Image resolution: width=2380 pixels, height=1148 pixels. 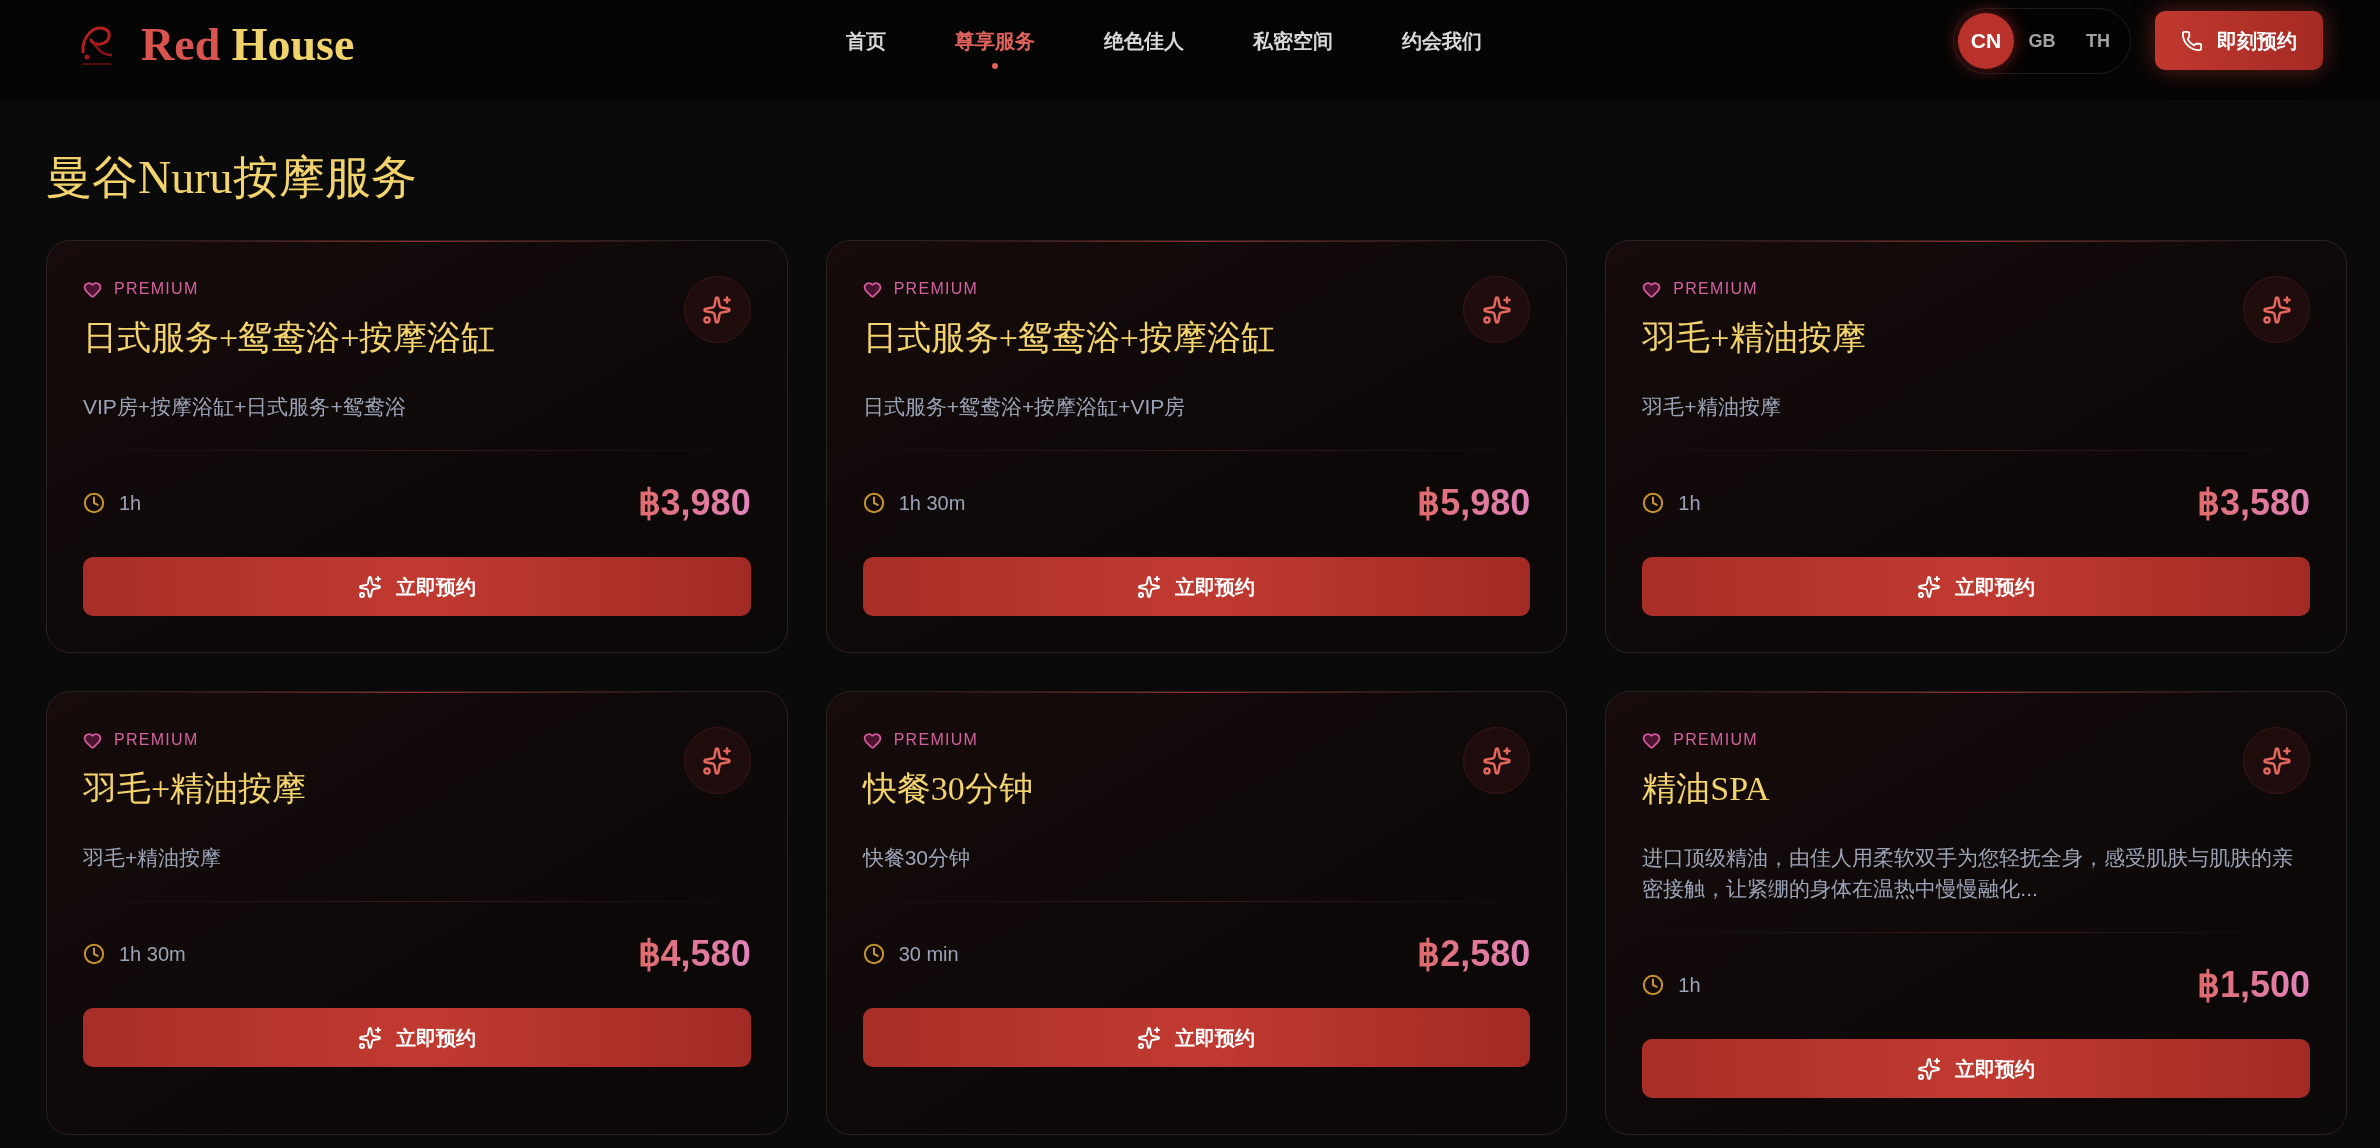 What do you see at coordinates (866, 41) in the screenshot?
I see `nav-link: 首页` at bounding box center [866, 41].